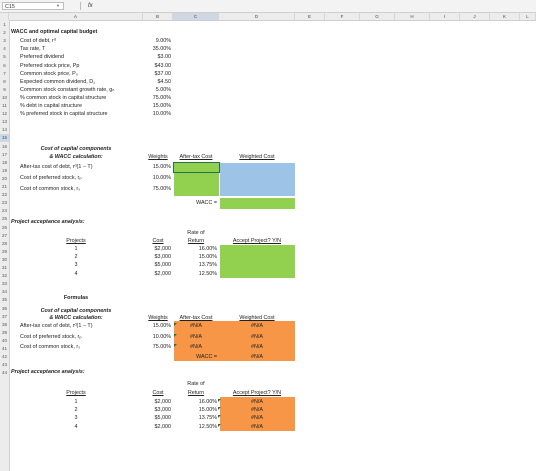  What do you see at coordinates (4, 41) in the screenshot?
I see `row-header-3: 3` at bounding box center [4, 41].